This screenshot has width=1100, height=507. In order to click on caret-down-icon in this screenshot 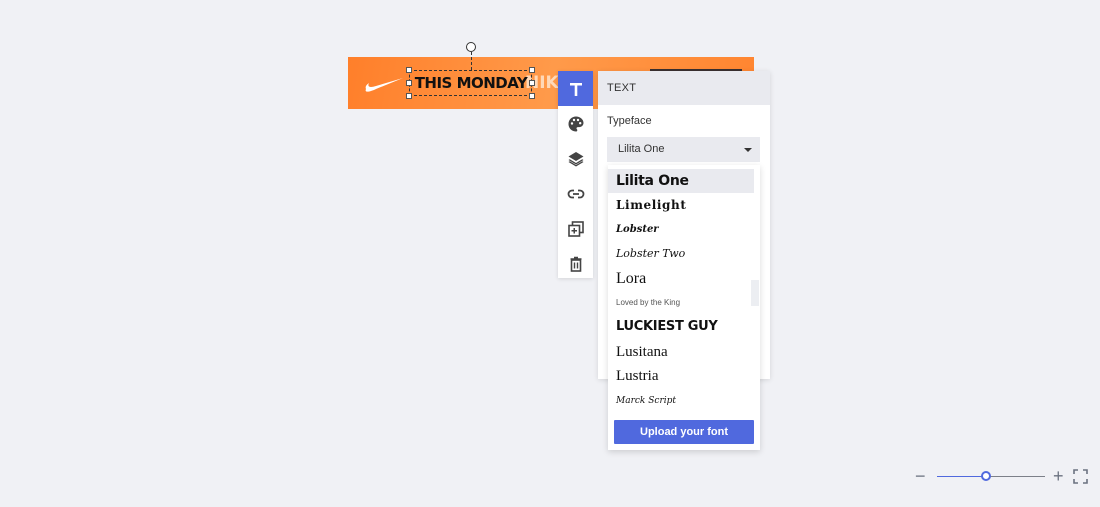, I will do `click(748, 150)`.